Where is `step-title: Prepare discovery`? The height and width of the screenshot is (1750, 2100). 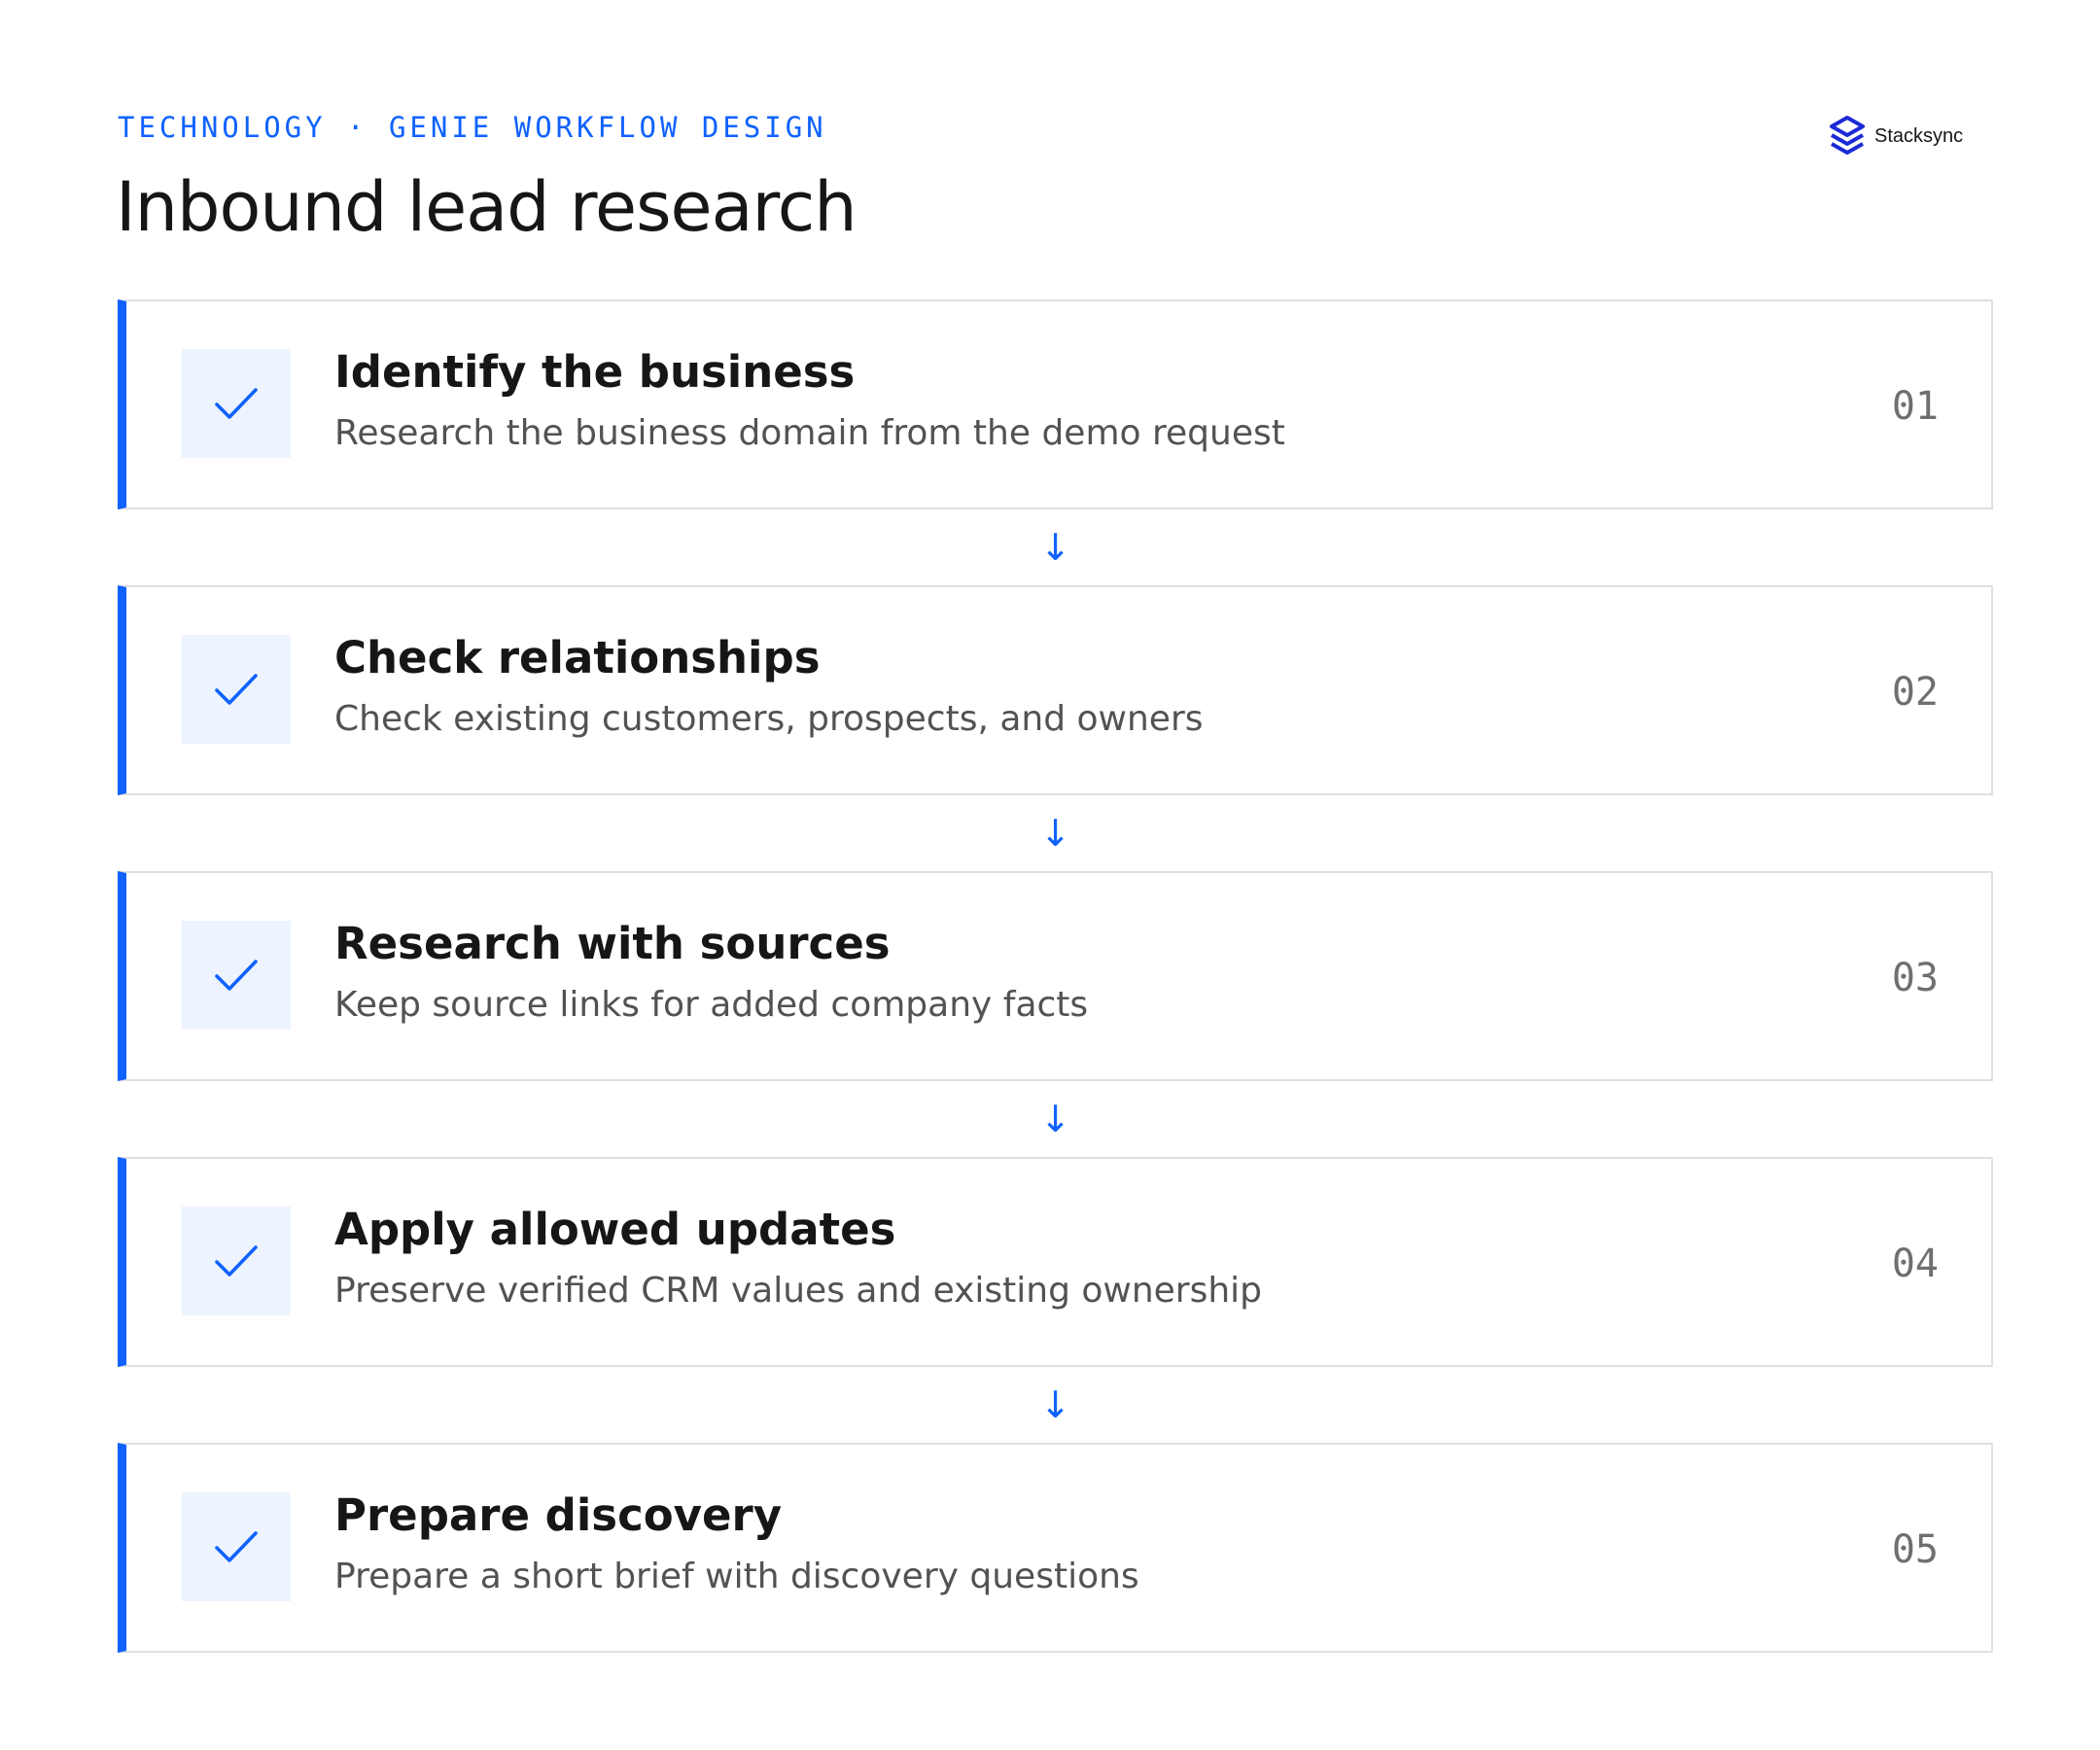 step-title: Prepare discovery is located at coordinates (558, 1515).